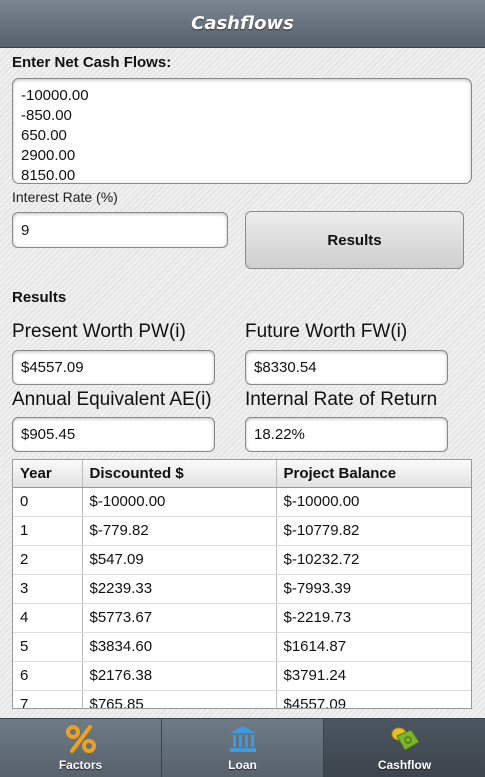 The width and height of the screenshot is (485, 777). I want to click on cell-year: 6, so click(48, 676).